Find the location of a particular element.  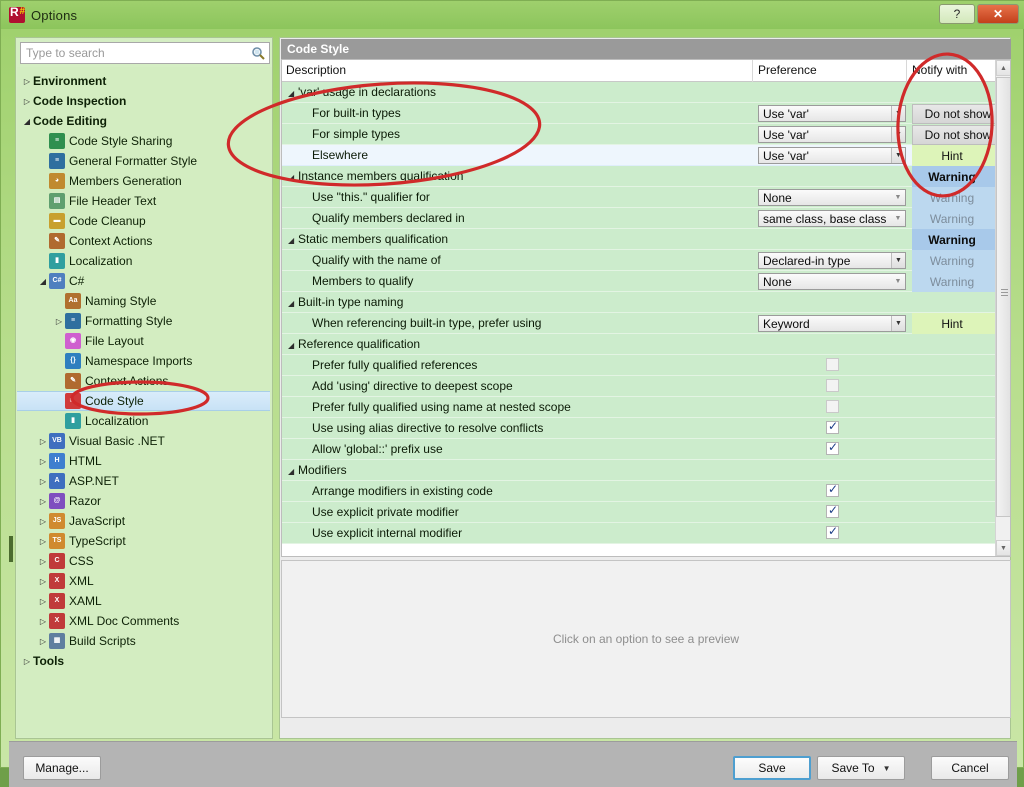

sidebar-item-xml-doc-comments: ▷ X XML Doc Comments is located at coordinates (144, 621).